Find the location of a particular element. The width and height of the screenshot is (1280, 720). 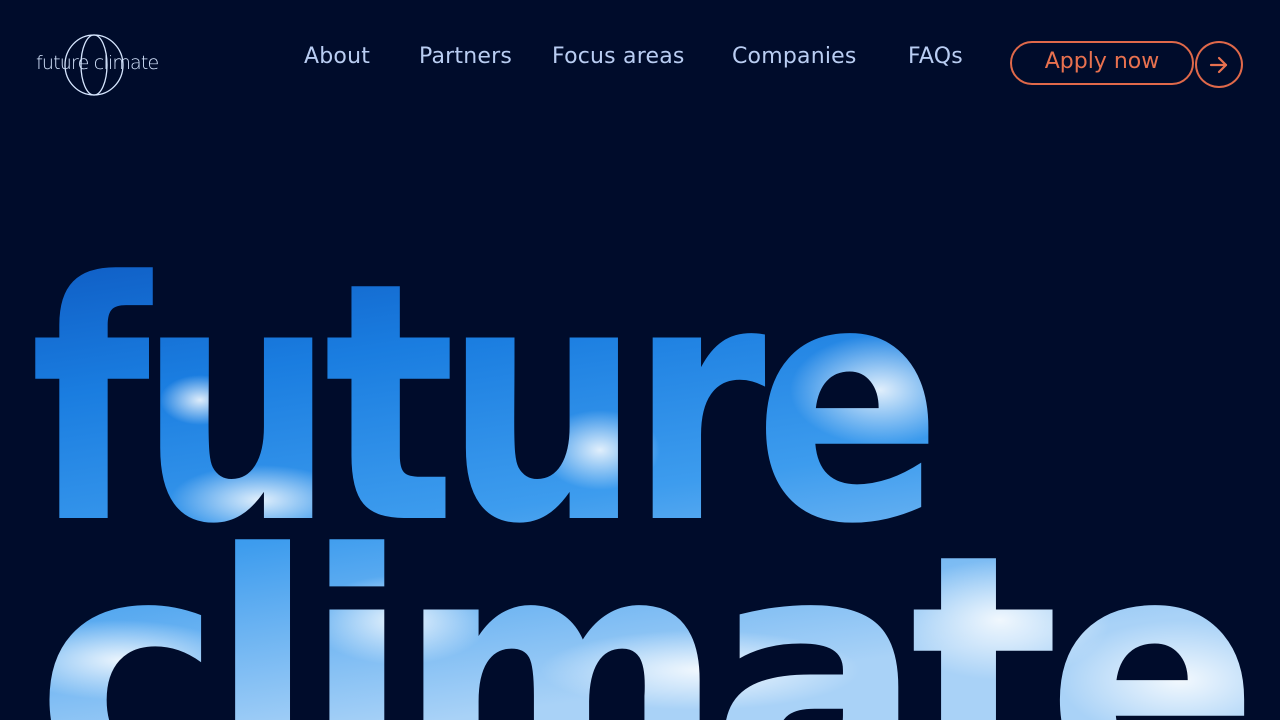

nav-item-focus-areas: Focus areas is located at coordinates (618, 56).